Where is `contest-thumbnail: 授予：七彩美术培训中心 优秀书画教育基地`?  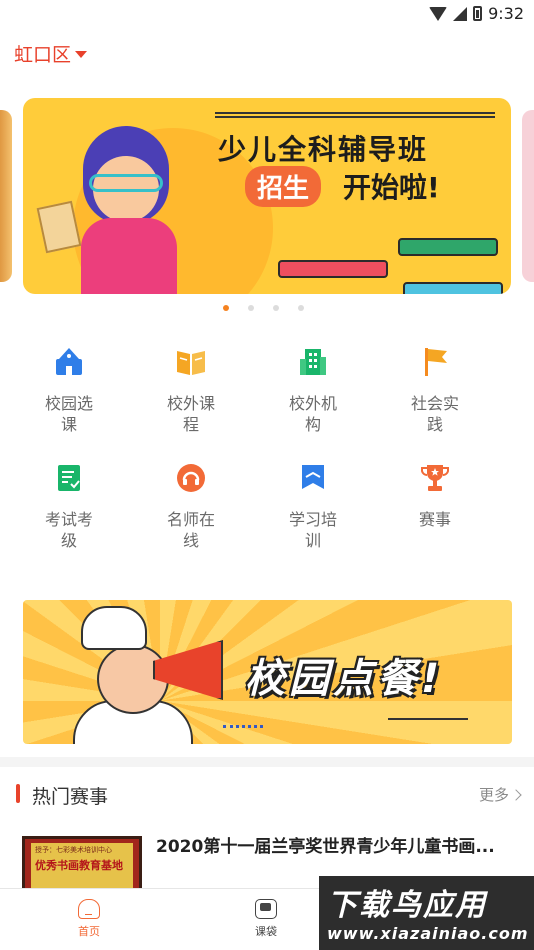 contest-thumbnail: 授予：七彩美术培训中心 优秀书画教育基地 is located at coordinates (82, 866).